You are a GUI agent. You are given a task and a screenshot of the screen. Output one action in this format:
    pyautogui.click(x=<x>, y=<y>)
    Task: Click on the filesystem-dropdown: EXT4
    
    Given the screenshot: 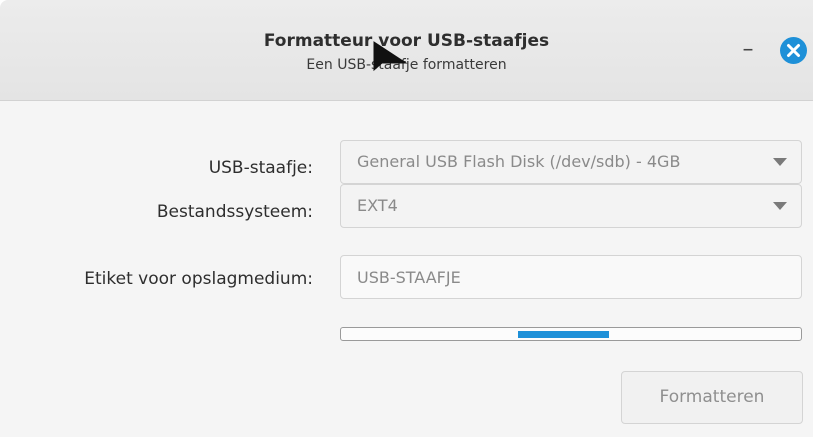 What is the action you would take?
    pyautogui.click(x=571, y=206)
    